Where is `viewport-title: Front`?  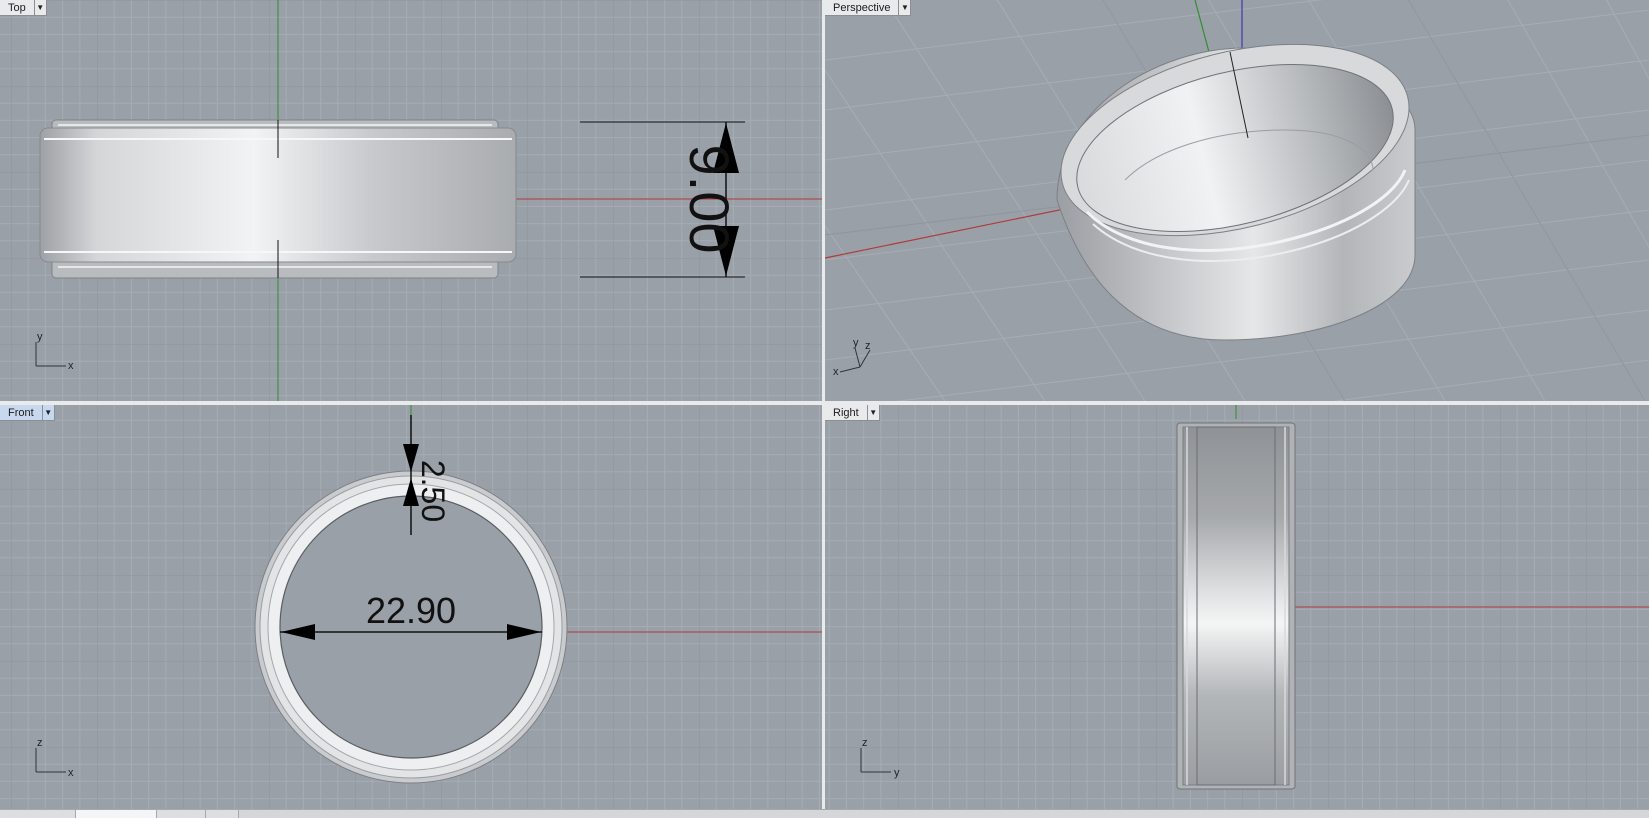 viewport-title: Front is located at coordinates (21, 412).